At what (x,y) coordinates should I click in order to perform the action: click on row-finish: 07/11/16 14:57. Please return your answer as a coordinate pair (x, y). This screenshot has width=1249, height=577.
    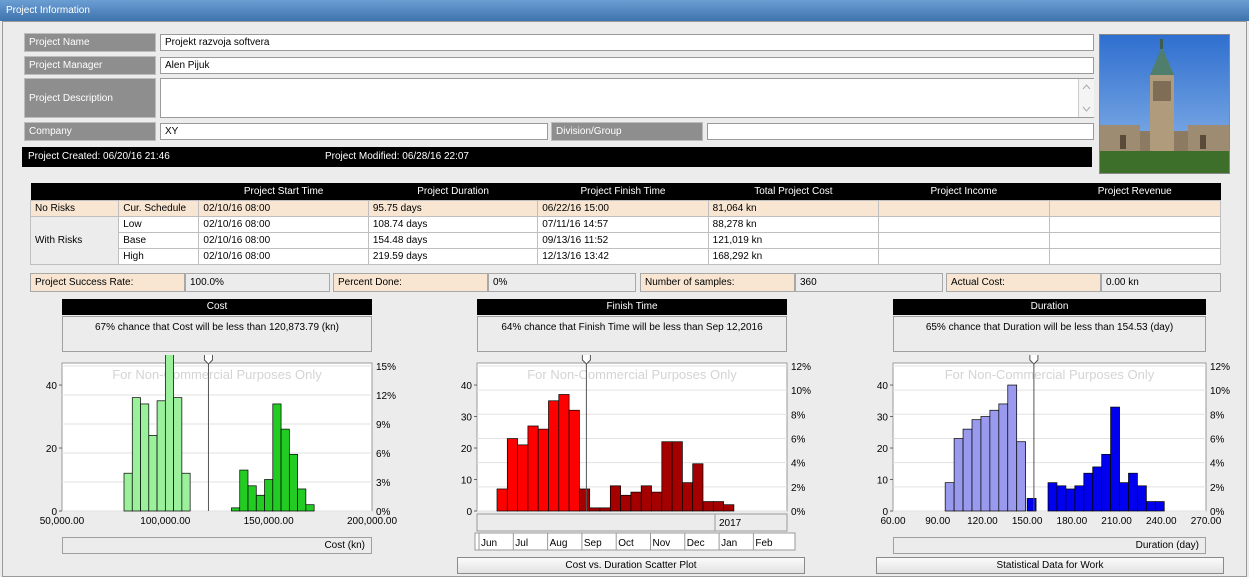
    Looking at the image, I should click on (623, 224).